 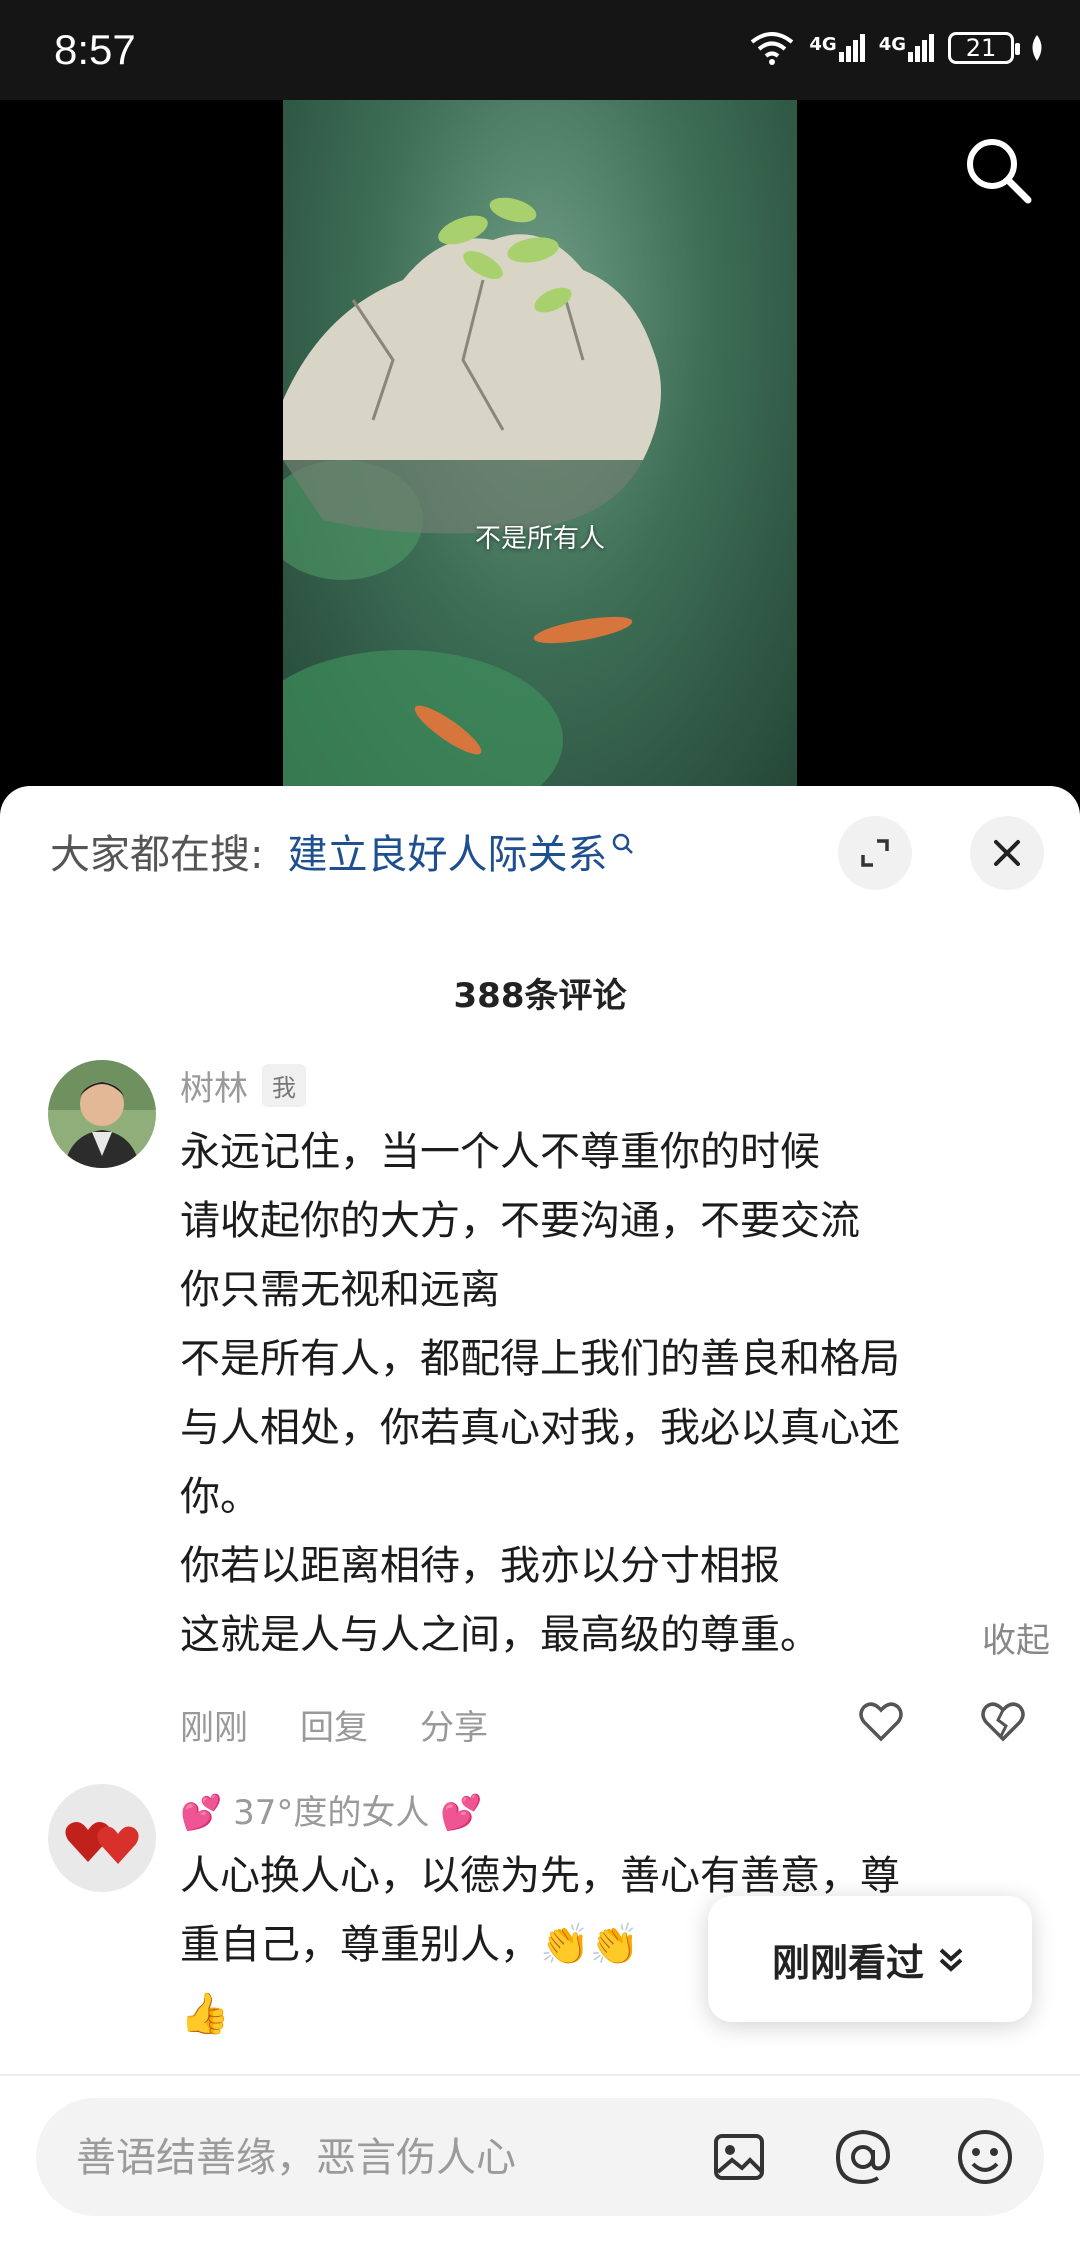 What do you see at coordinates (951, 1960) in the screenshot?
I see `chevron-down-icon` at bounding box center [951, 1960].